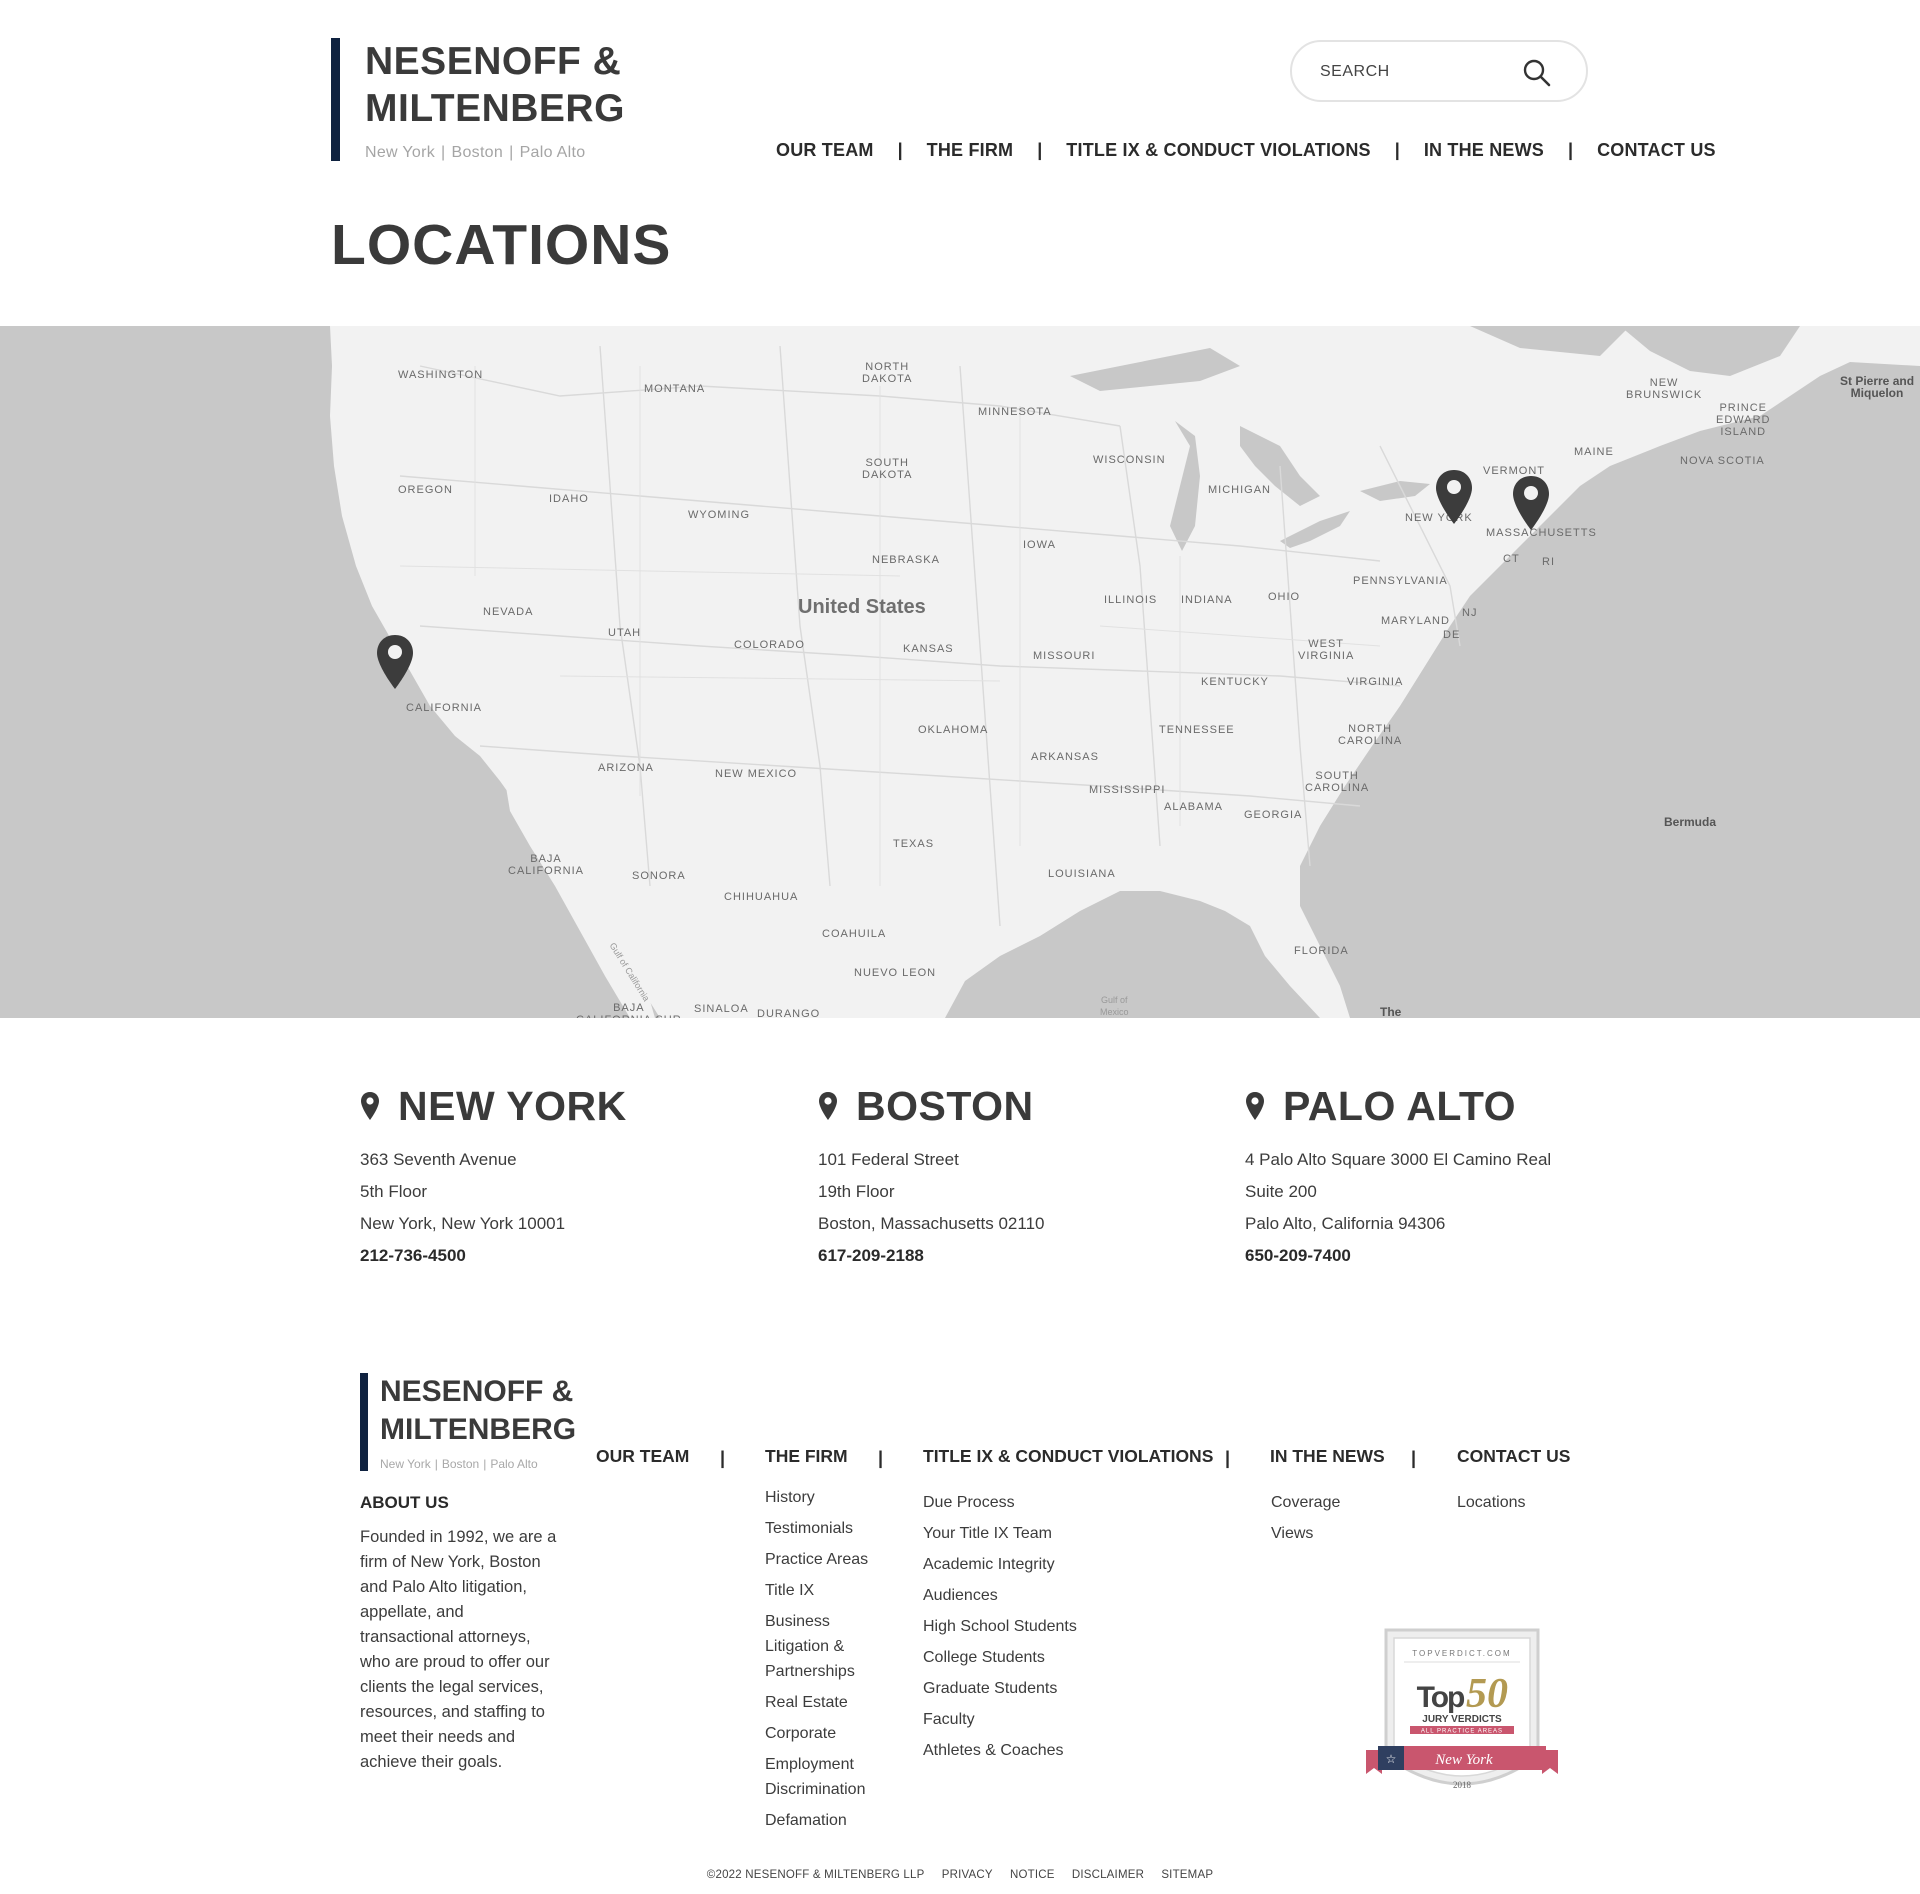 This screenshot has width=1920, height=1894. Describe the element at coordinates (769, 645) in the screenshot. I see `map-label: COLORADO` at that location.